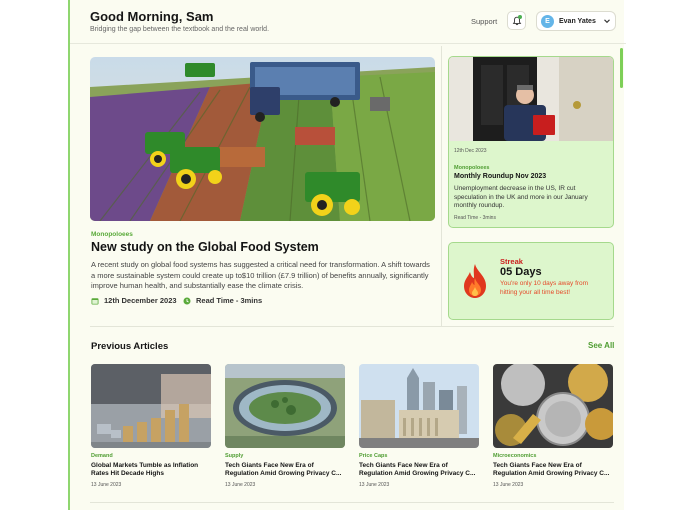 The image size is (682, 510). Describe the element at coordinates (520, 17) in the screenshot. I see `notification-dot` at that location.